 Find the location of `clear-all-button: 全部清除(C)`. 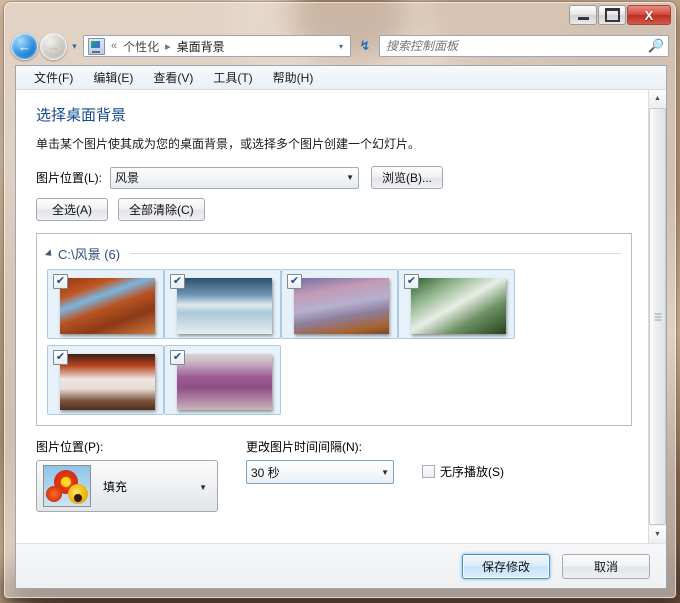

clear-all-button: 全部清除(C) is located at coordinates (161, 209).